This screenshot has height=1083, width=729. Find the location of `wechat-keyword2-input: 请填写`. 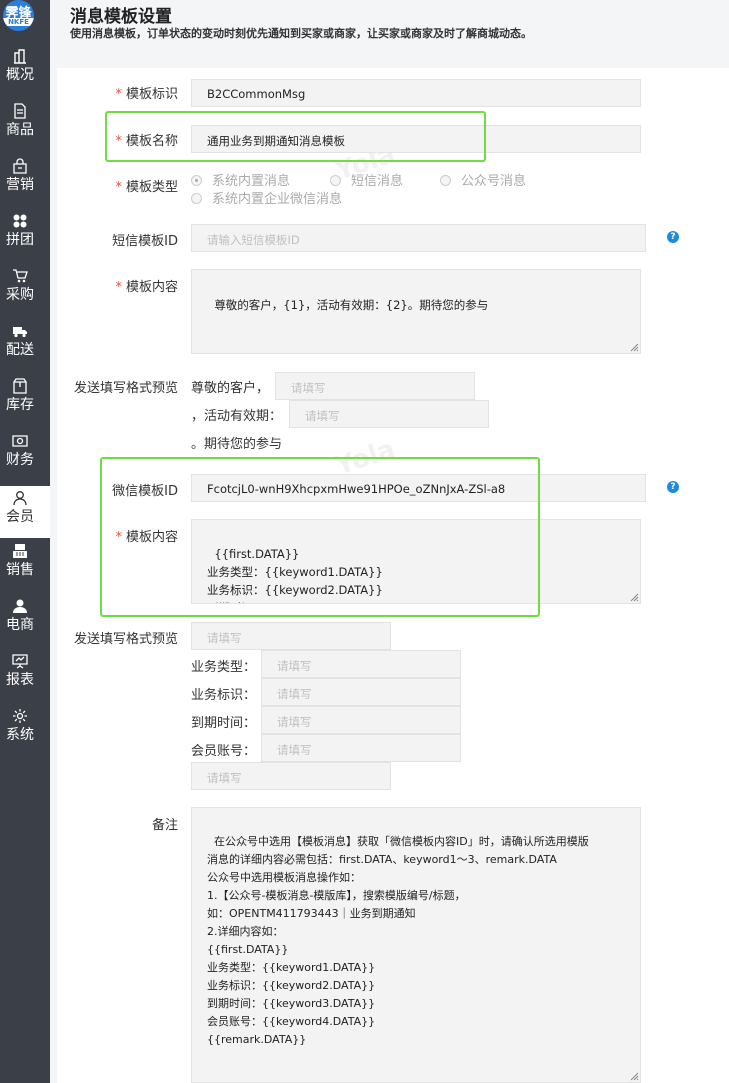

wechat-keyword2-input: 请填写 is located at coordinates (361, 692).